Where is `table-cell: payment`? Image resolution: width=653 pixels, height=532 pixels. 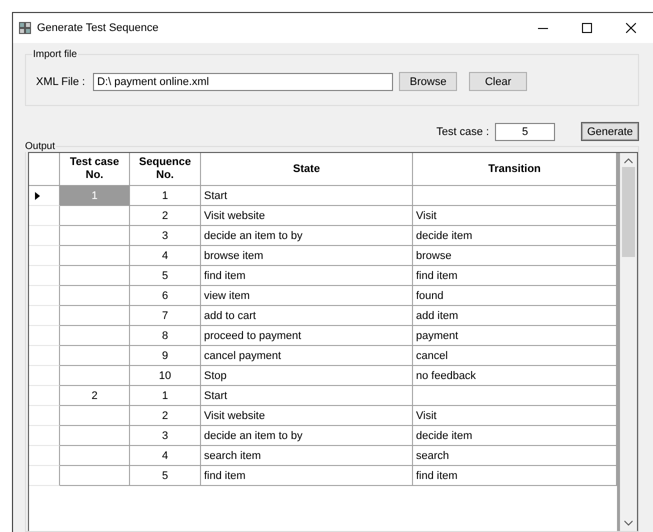
table-cell: payment is located at coordinates (515, 336).